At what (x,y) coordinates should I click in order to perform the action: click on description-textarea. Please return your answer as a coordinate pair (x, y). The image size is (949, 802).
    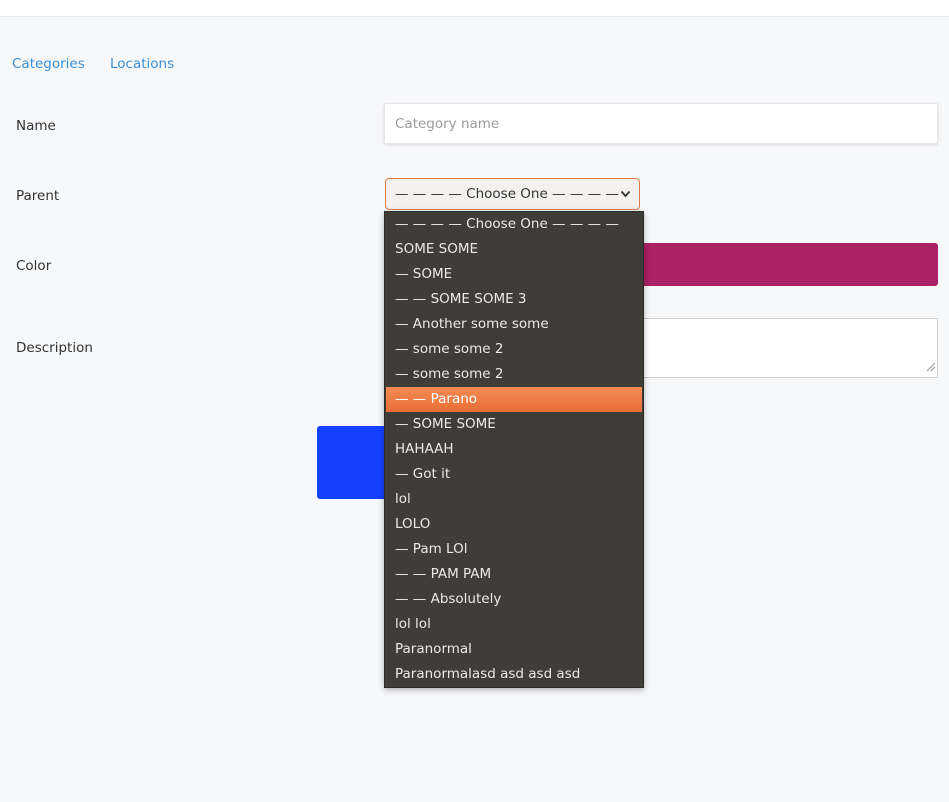
    Looking at the image, I should click on (789, 348).